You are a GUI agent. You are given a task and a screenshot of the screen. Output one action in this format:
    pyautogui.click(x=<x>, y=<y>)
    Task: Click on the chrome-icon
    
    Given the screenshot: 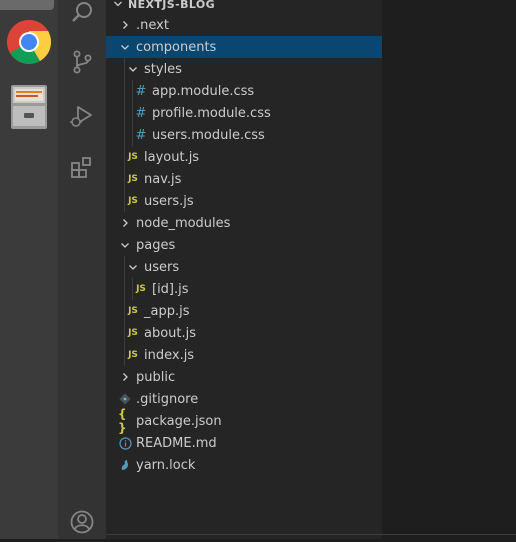 What is the action you would take?
    pyautogui.click(x=29, y=42)
    